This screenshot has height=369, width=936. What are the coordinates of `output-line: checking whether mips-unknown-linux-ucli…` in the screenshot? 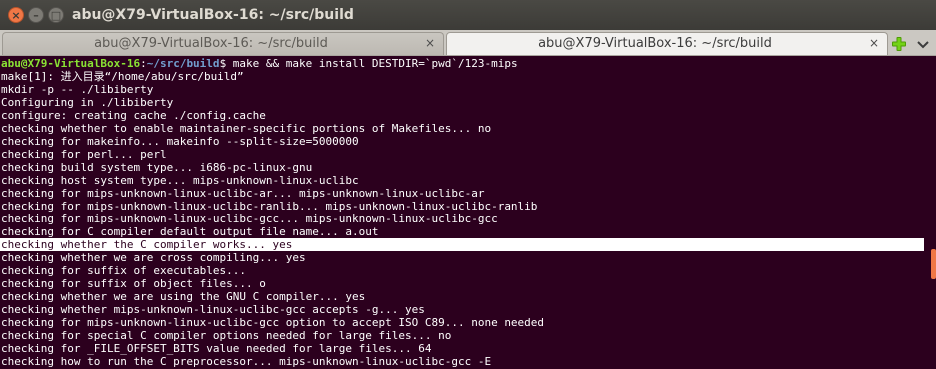 It's located at (213, 310).